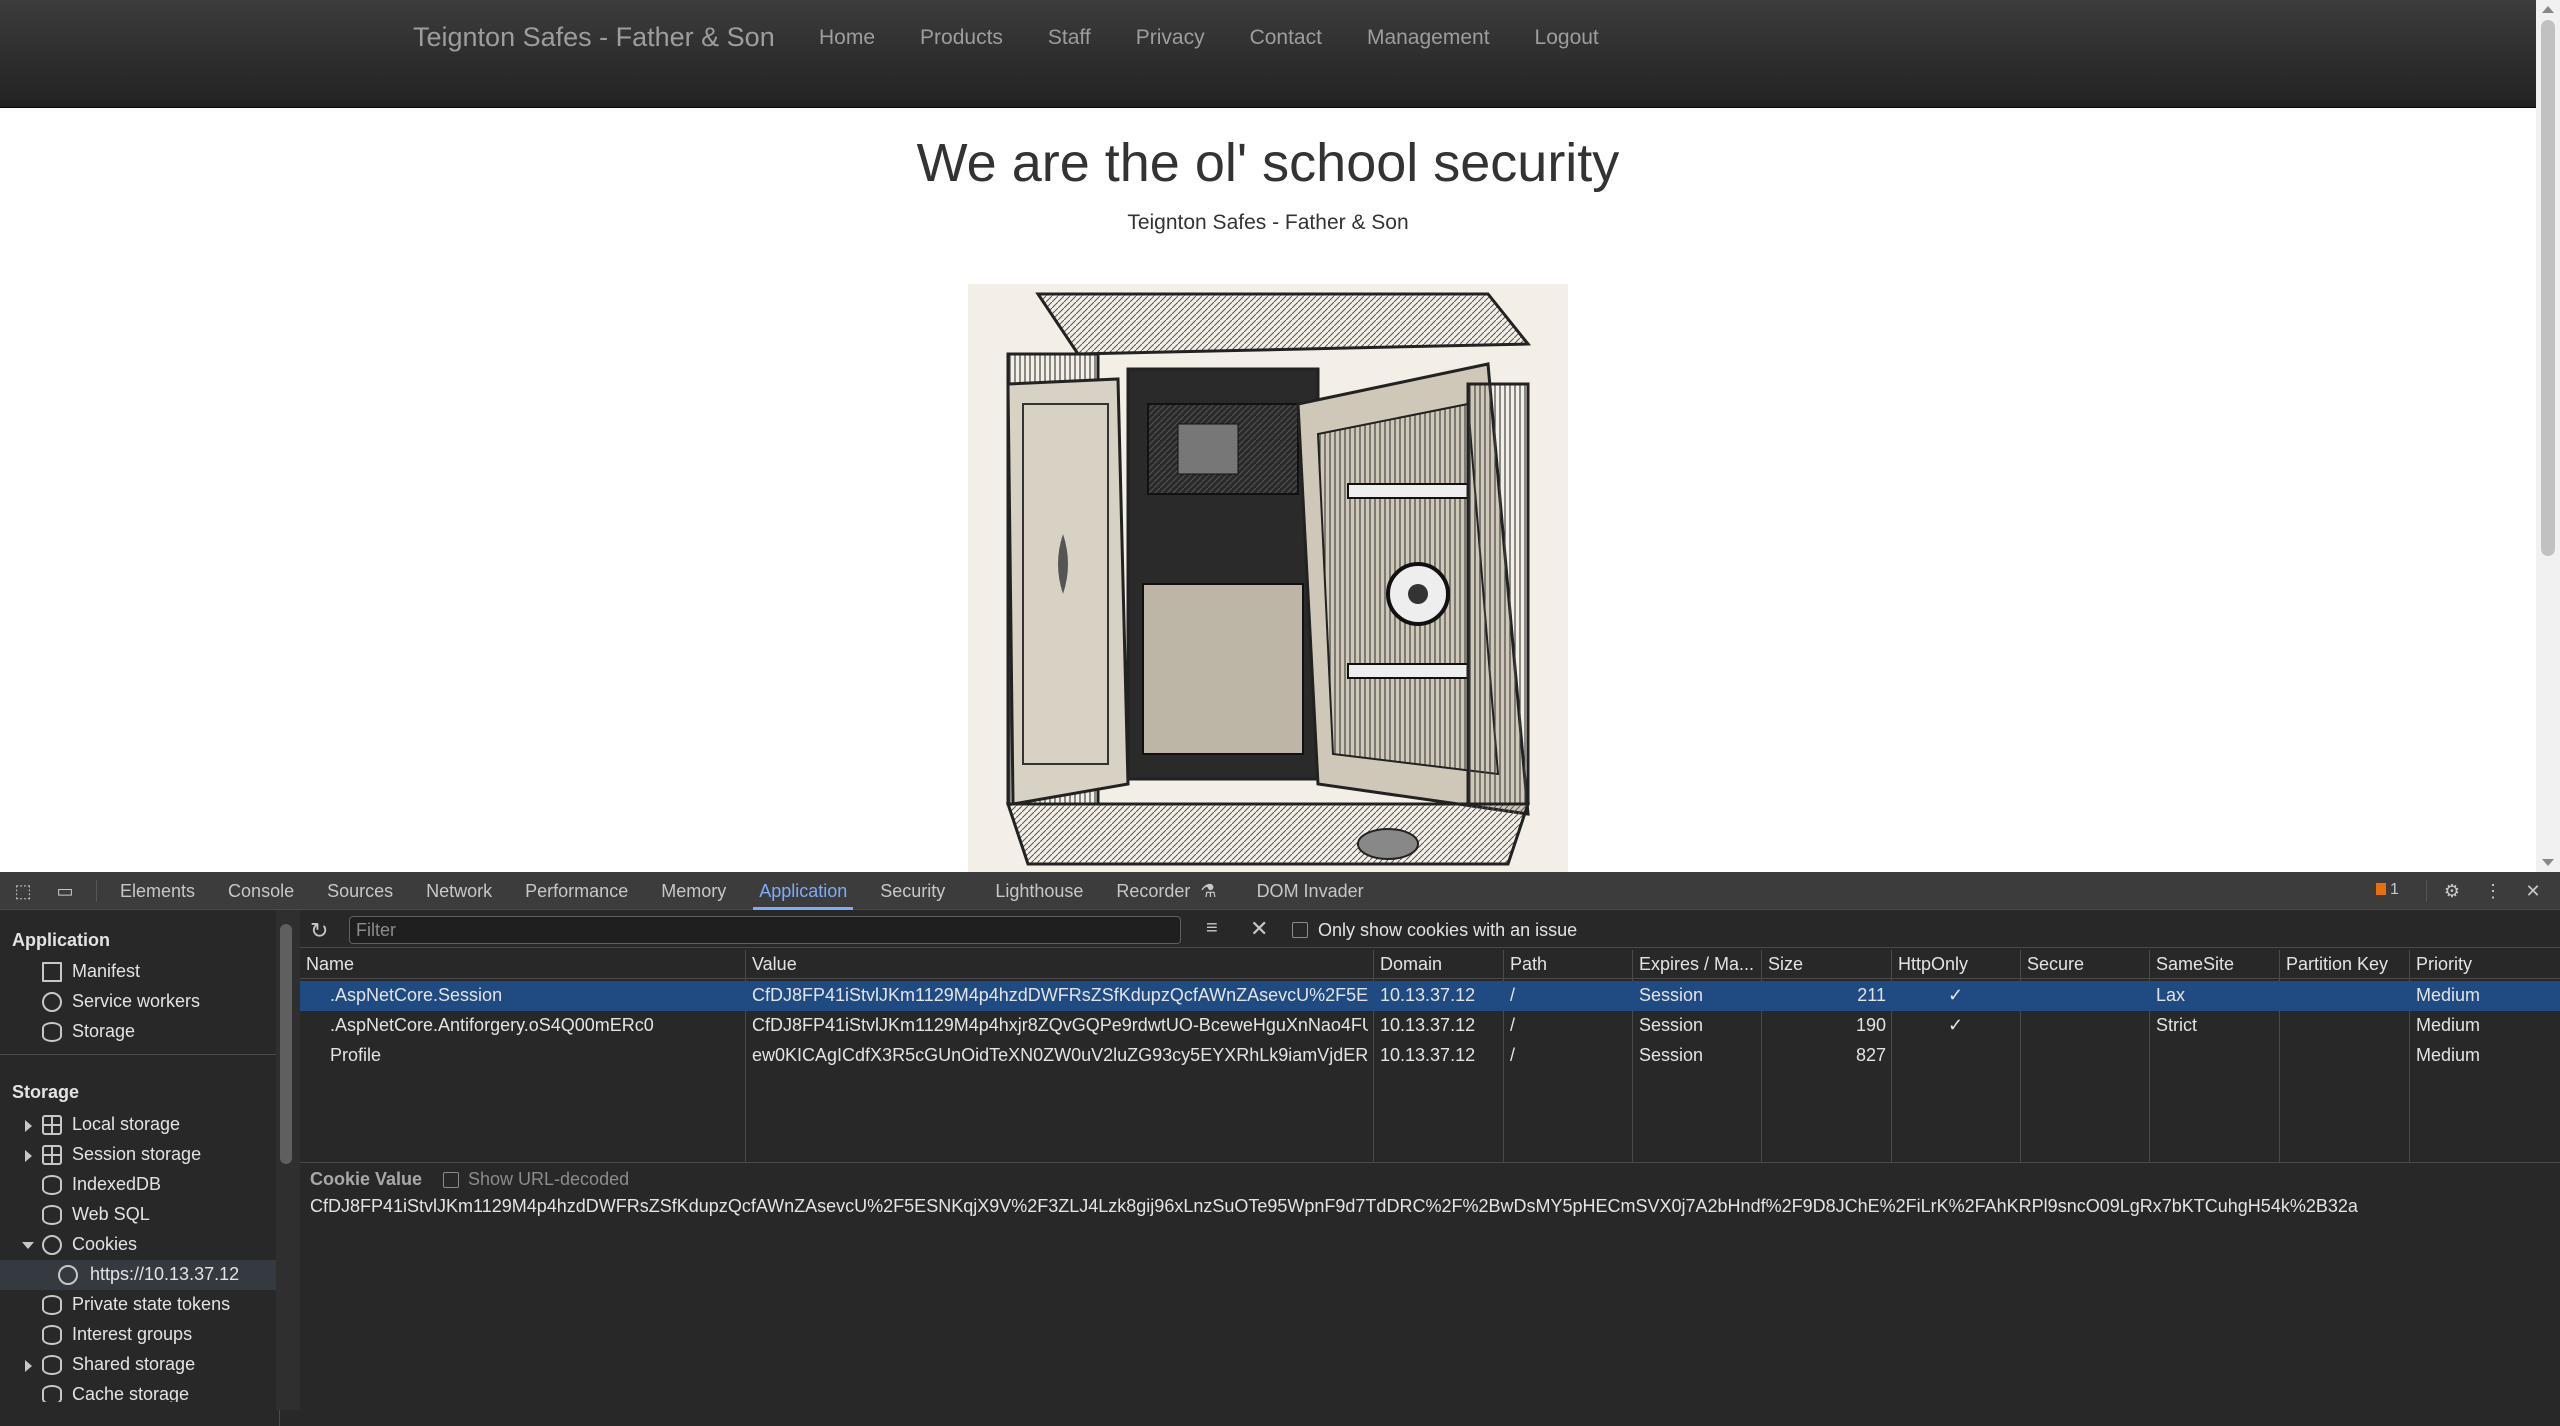  What do you see at coordinates (2493, 891) in the screenshot?
I see `more-options-icon: ⋮` at bounding box center [2493, 891].